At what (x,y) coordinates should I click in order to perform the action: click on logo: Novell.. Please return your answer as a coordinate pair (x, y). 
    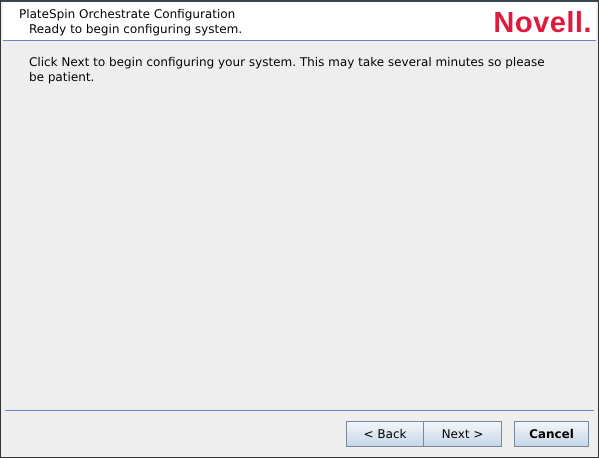
    Looking at the image, I should click on (542, 23).